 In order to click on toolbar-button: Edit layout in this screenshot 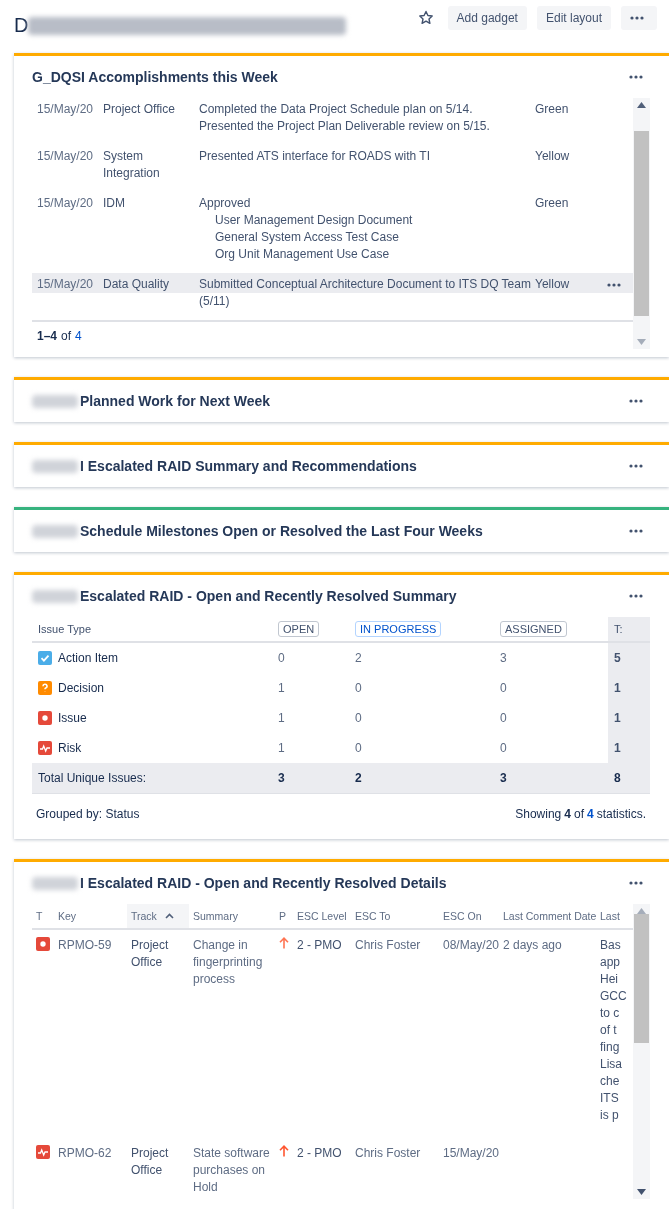, I will do `click(573, 18)`.